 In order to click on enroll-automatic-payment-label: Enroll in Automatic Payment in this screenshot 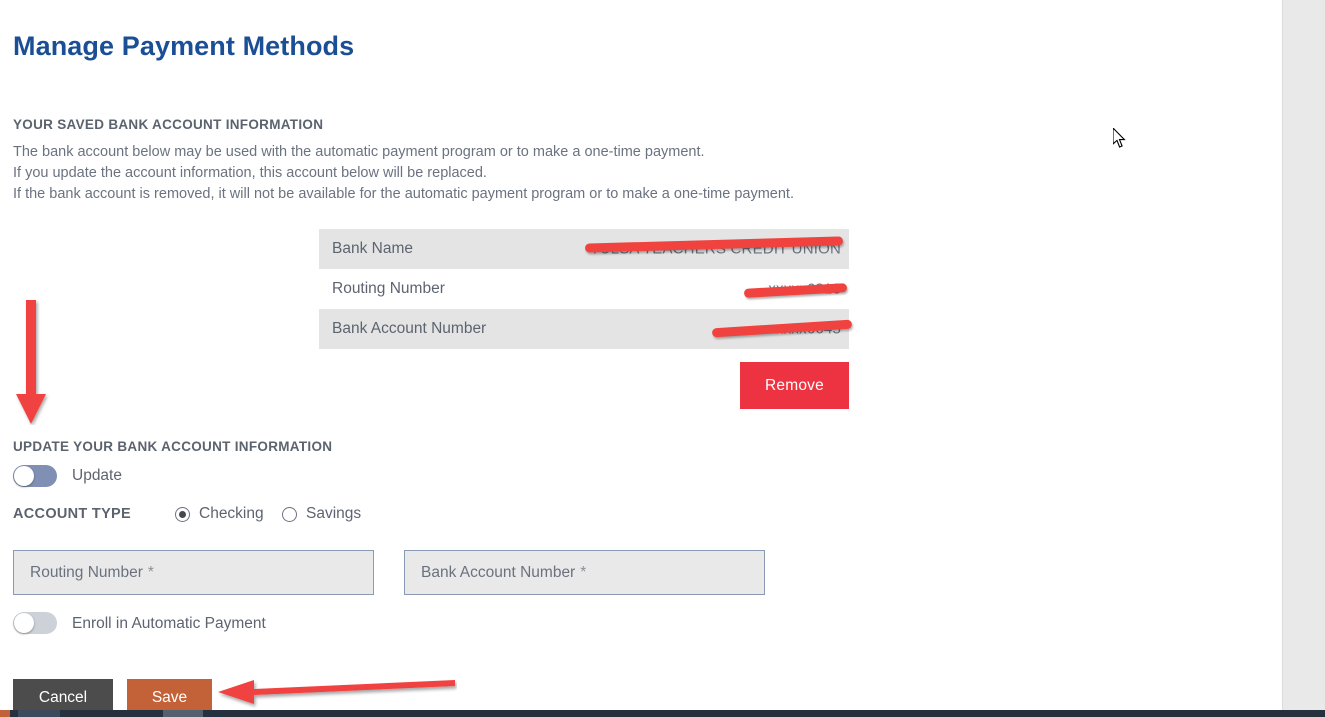, I will do `click(169, 623)`.